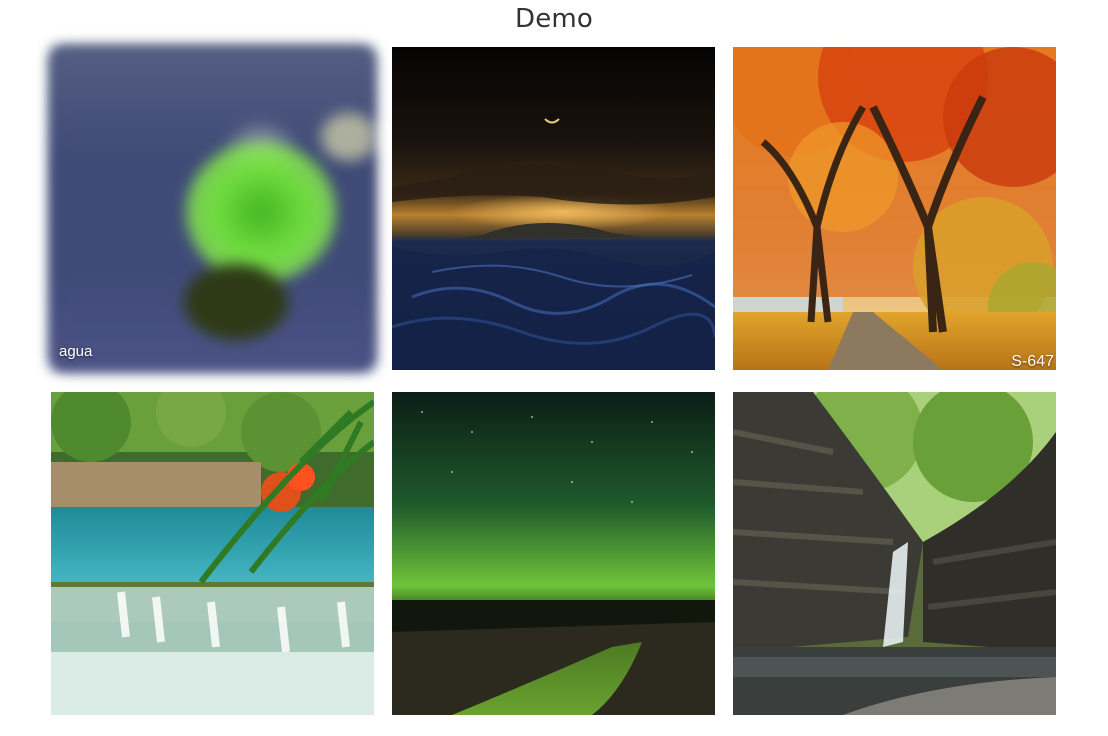  I want to click on tile-caption: agua, so click(76, 351).